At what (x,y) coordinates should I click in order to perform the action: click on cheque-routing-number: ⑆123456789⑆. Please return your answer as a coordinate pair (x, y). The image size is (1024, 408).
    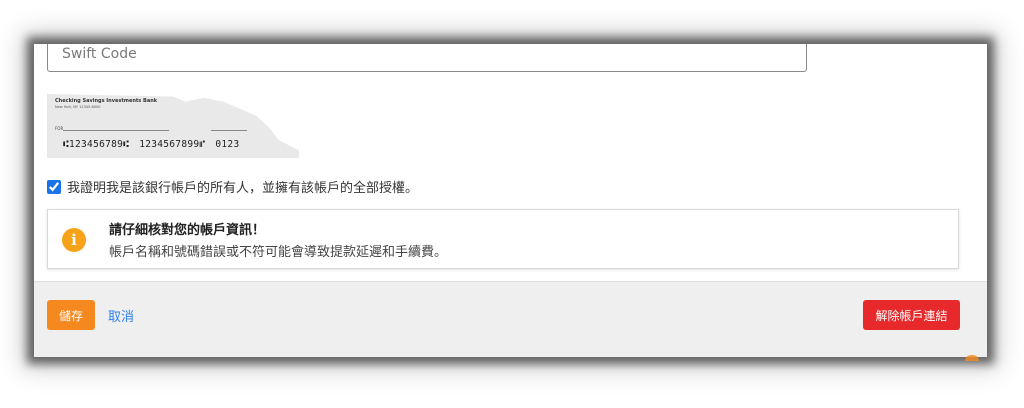
    Looking at the image, I should click on (96, 144).